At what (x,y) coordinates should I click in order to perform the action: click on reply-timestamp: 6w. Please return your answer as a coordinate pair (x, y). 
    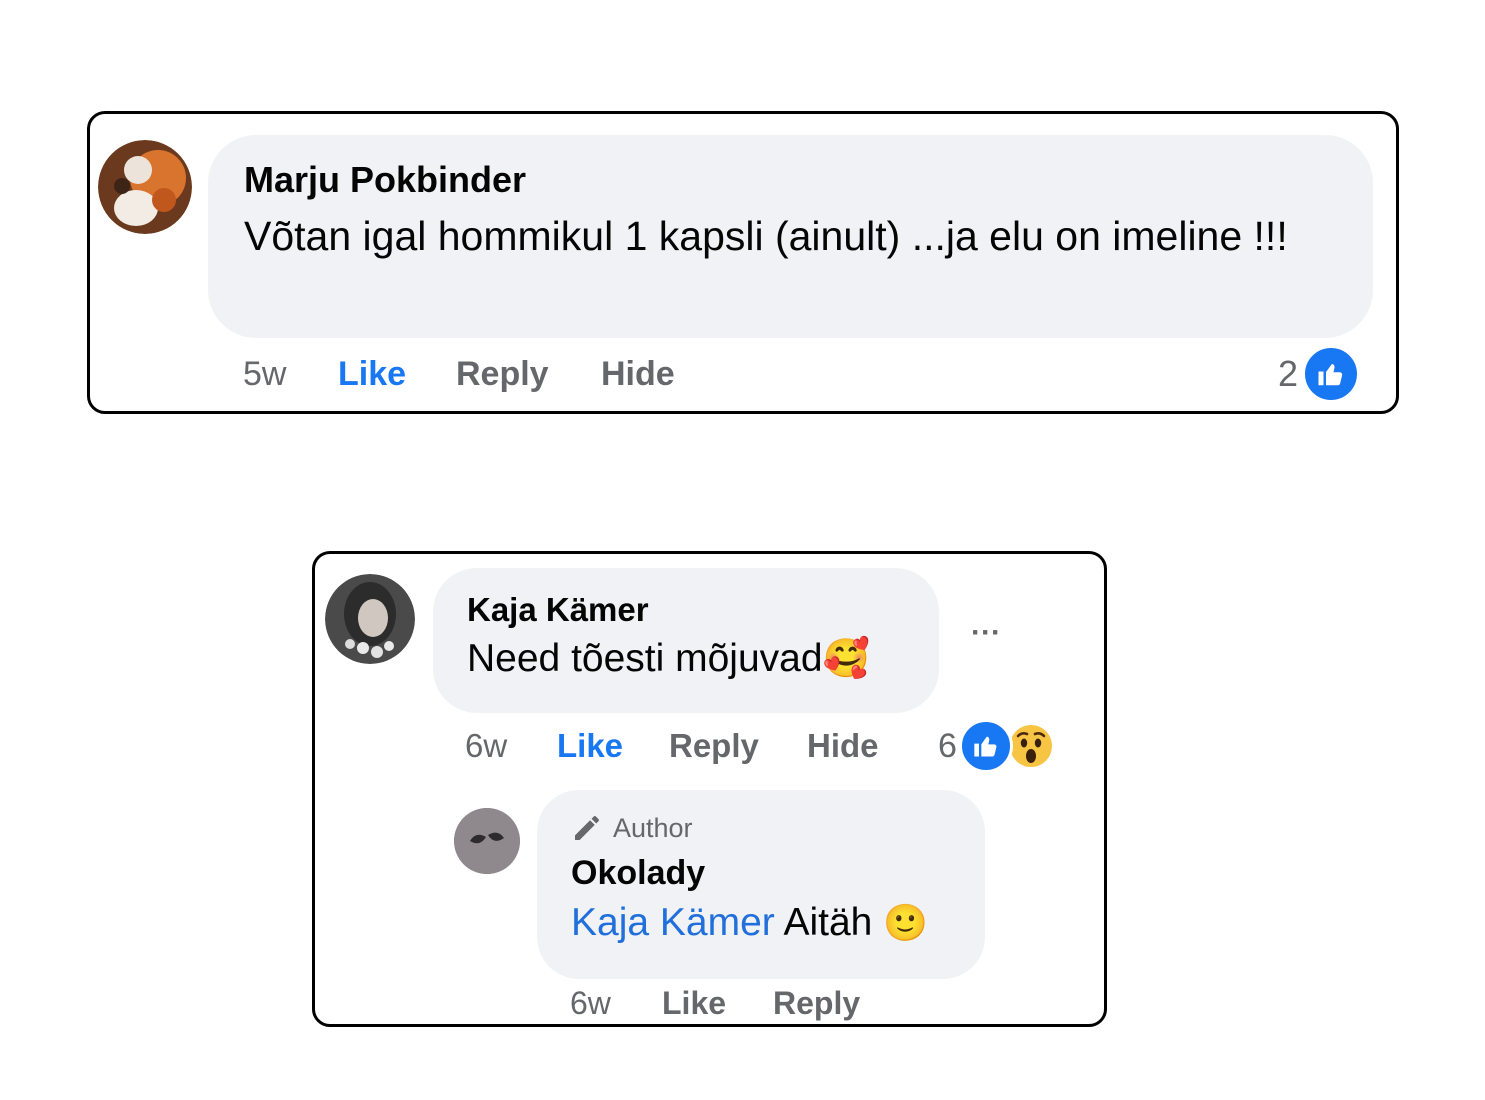
    Looking at the image, I should click on (590, 1003).